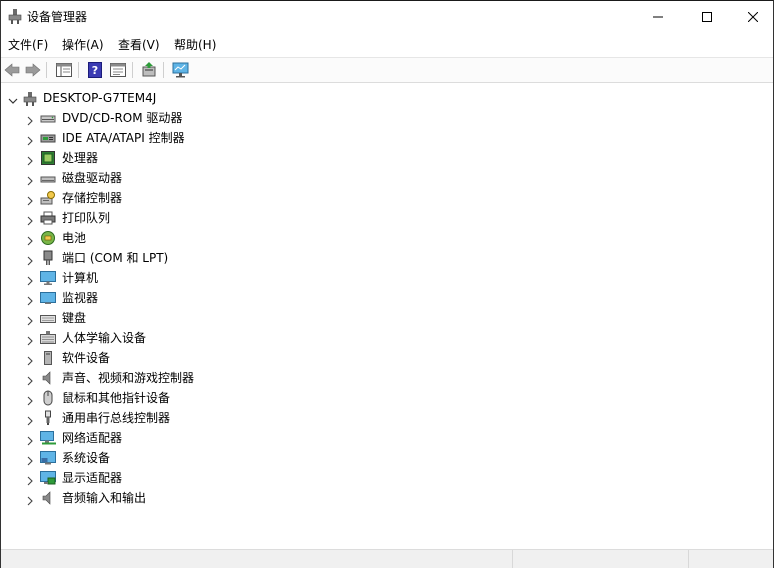 The width and height of the screenshot is (774, 568). I want to click on tree-node-printer: 打印队列, so click(201, 218).